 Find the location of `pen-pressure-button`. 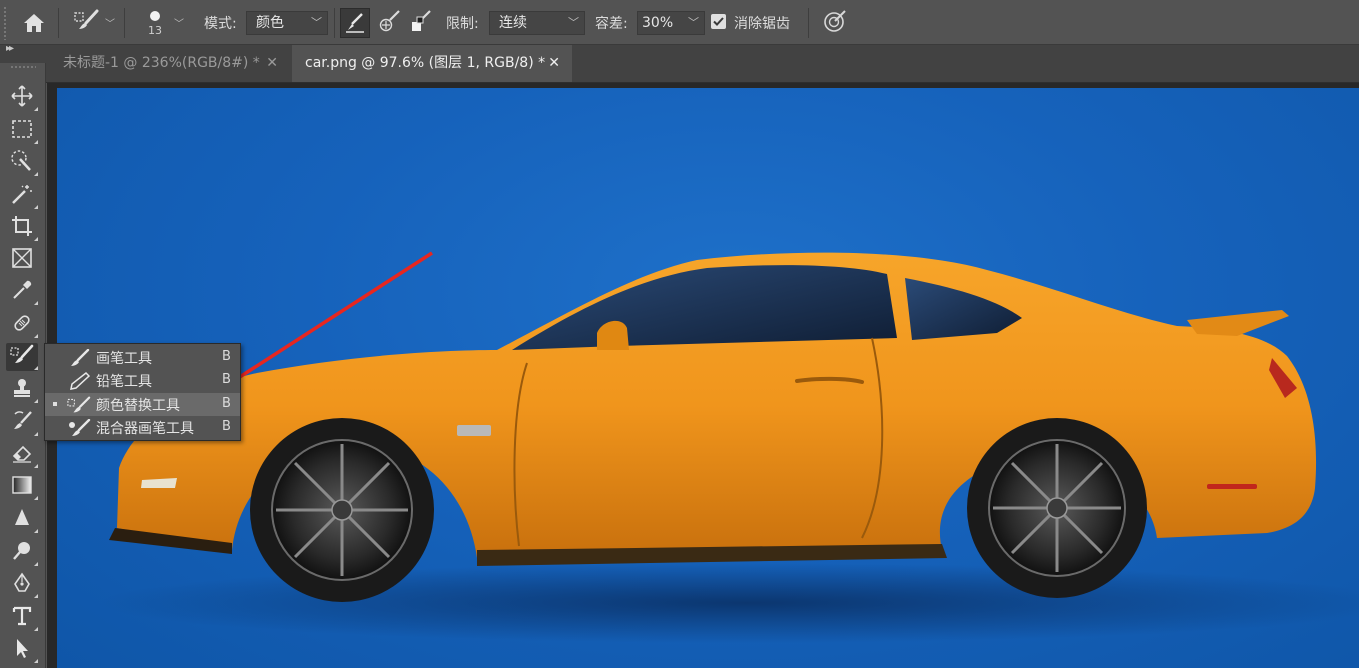

pen-pressure-button is located at coordinates (835, 22).